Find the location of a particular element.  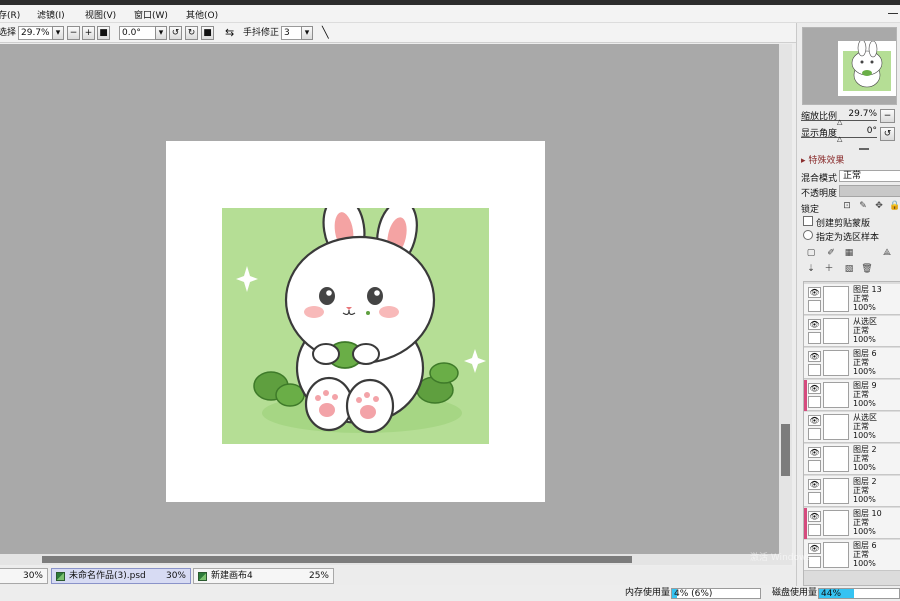

new-layer-icon: ▢ is located at coordinates (811, 253).